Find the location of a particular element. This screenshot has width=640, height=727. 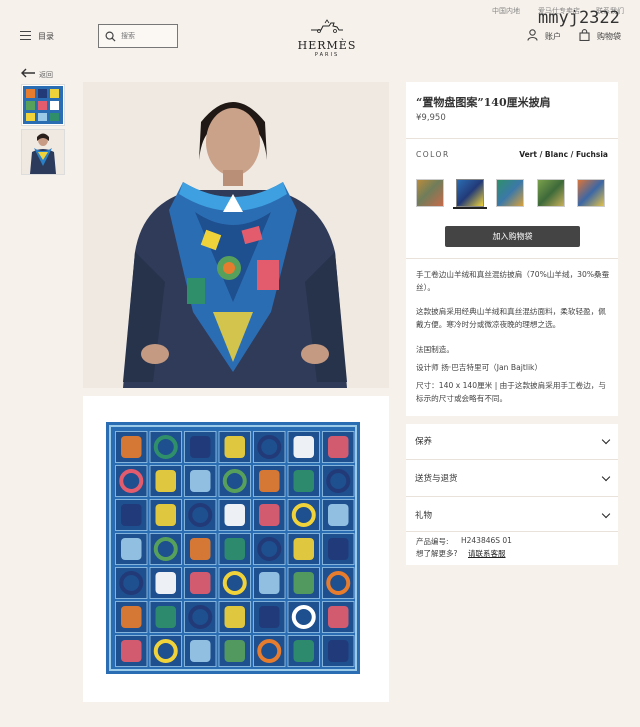

back-arrow-icon is located at coordinates (28, 73).